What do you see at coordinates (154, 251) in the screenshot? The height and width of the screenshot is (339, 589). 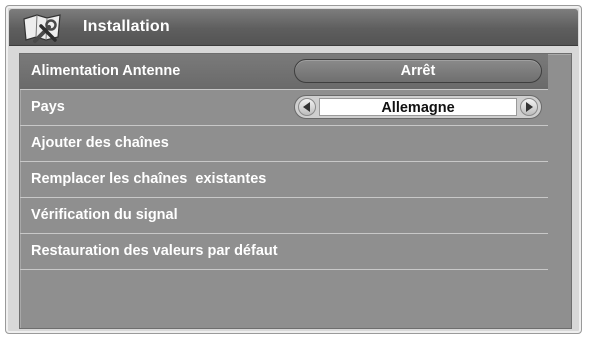 I see `menu-item-label: Restauration des valeurs par défaut` at bounding box center [154, 251].